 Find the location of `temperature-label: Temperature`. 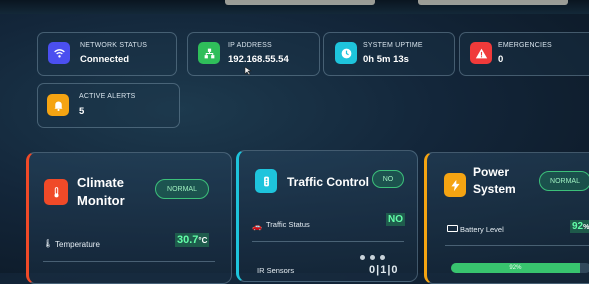

temperature-label: Temperature is located at coordinates (77, 244).